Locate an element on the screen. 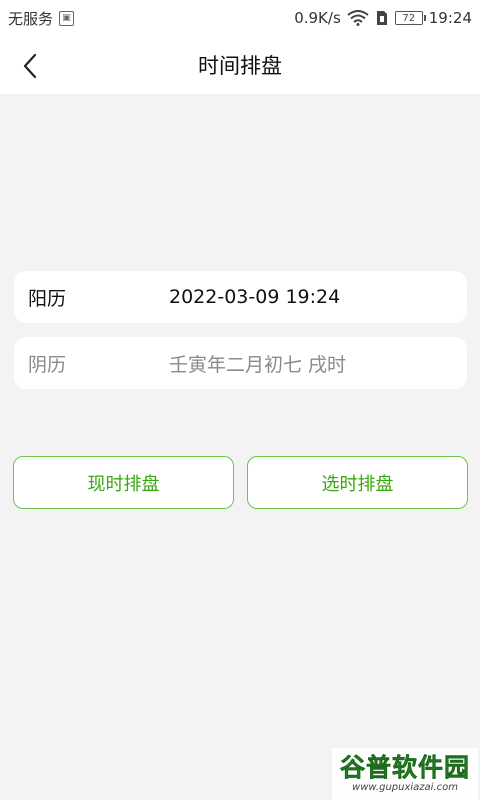 This screenshot has width=480, height=800. carrier-text: 无服务 is located at coordinates (31, 18).